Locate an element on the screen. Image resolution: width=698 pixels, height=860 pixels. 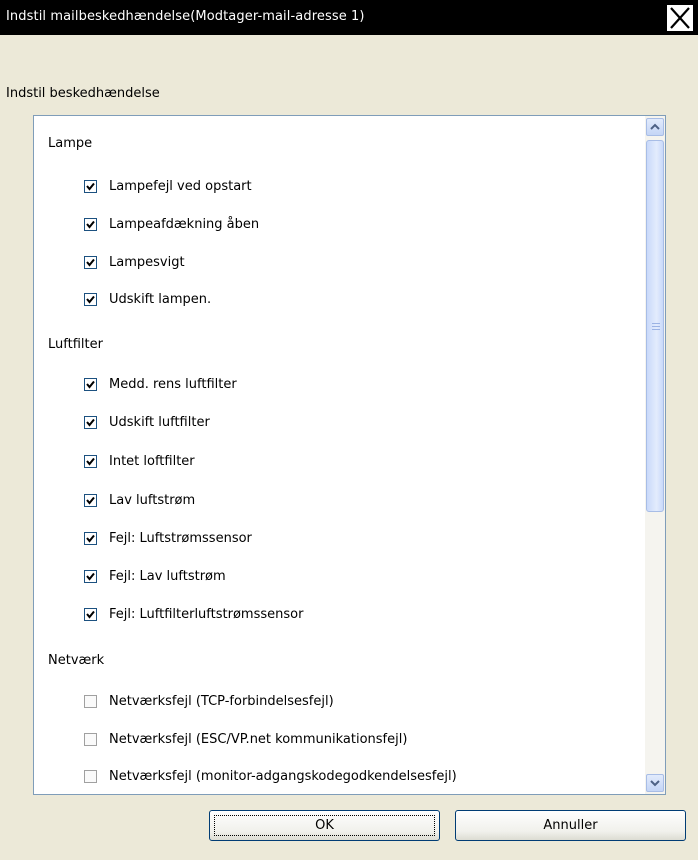
option-row: Fejl: Luftfilterluftstrømssensor is located at coordinates (193, 614).